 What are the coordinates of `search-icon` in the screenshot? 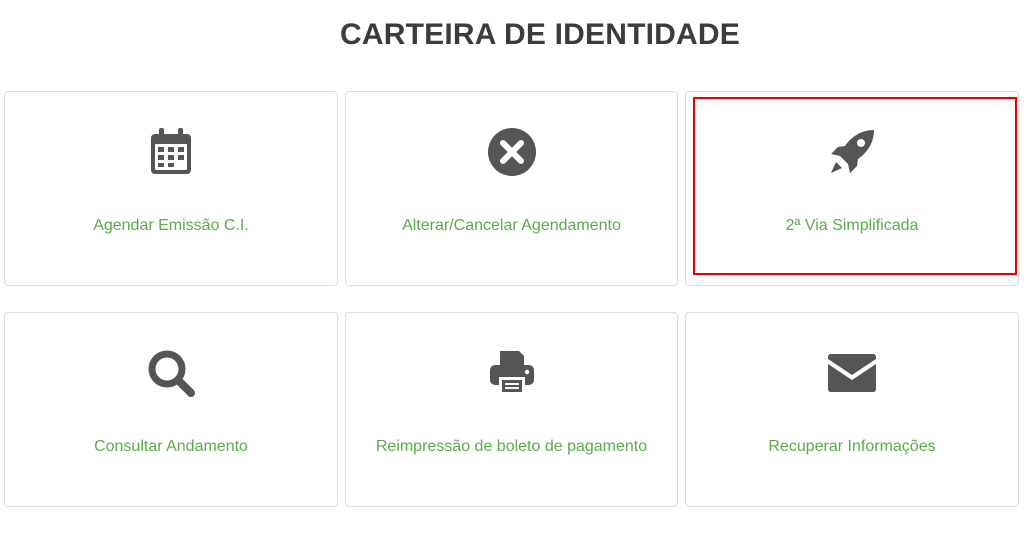 It's located at (171, 373).